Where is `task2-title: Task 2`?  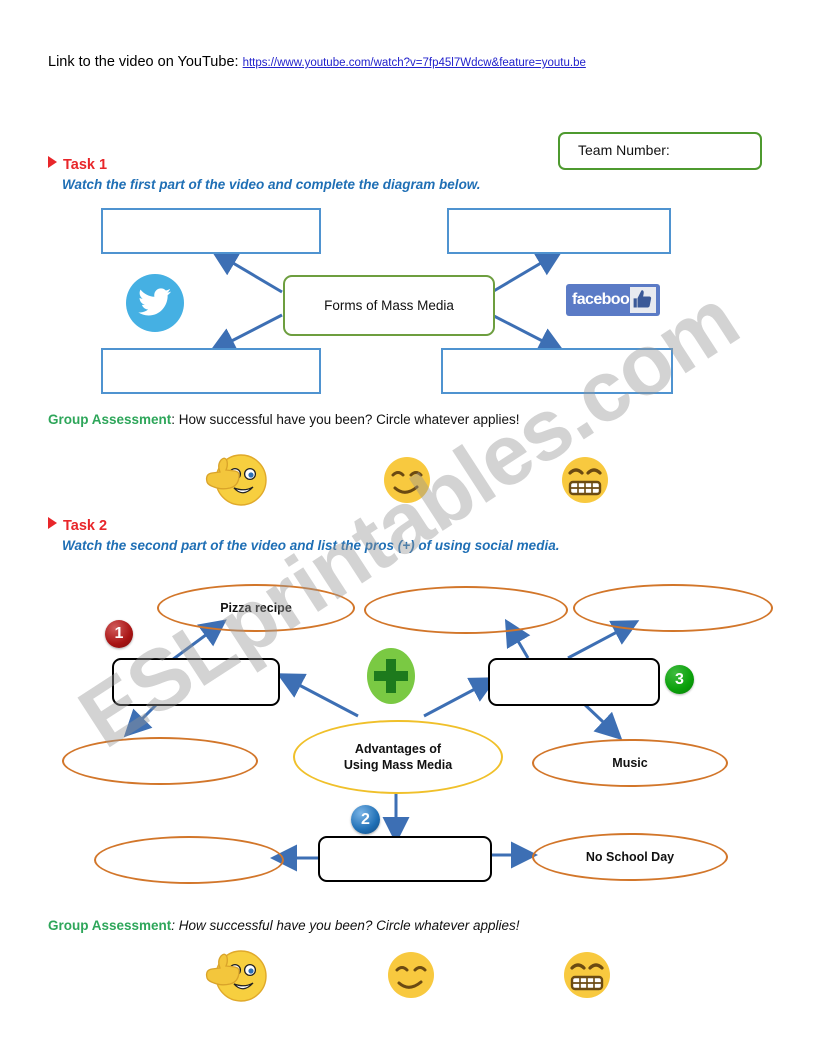
task2-title: Task 2 is located at coordinates (85, 526).